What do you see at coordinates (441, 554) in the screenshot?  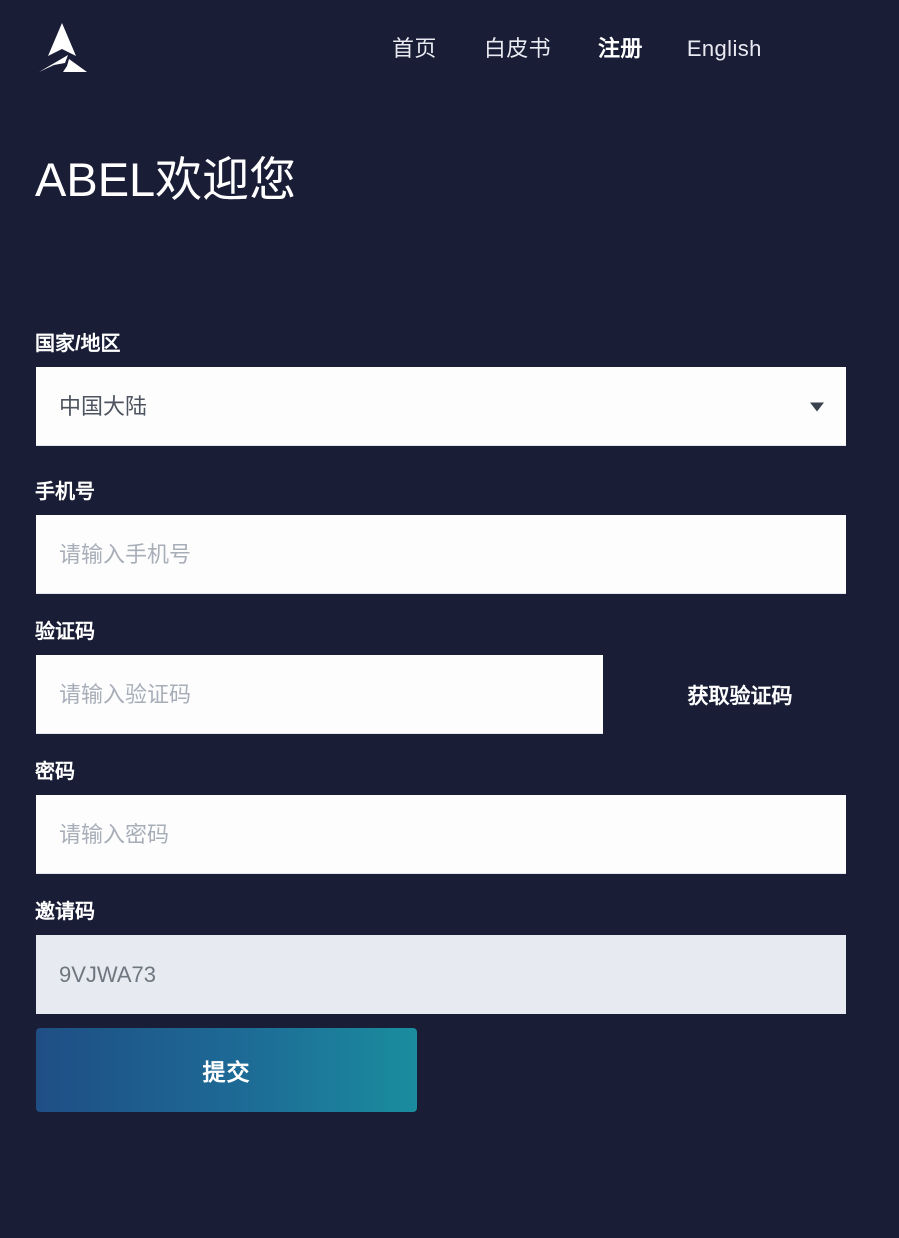 I see `phone-input: 请输入手机号` at bounding box center [441, 554].